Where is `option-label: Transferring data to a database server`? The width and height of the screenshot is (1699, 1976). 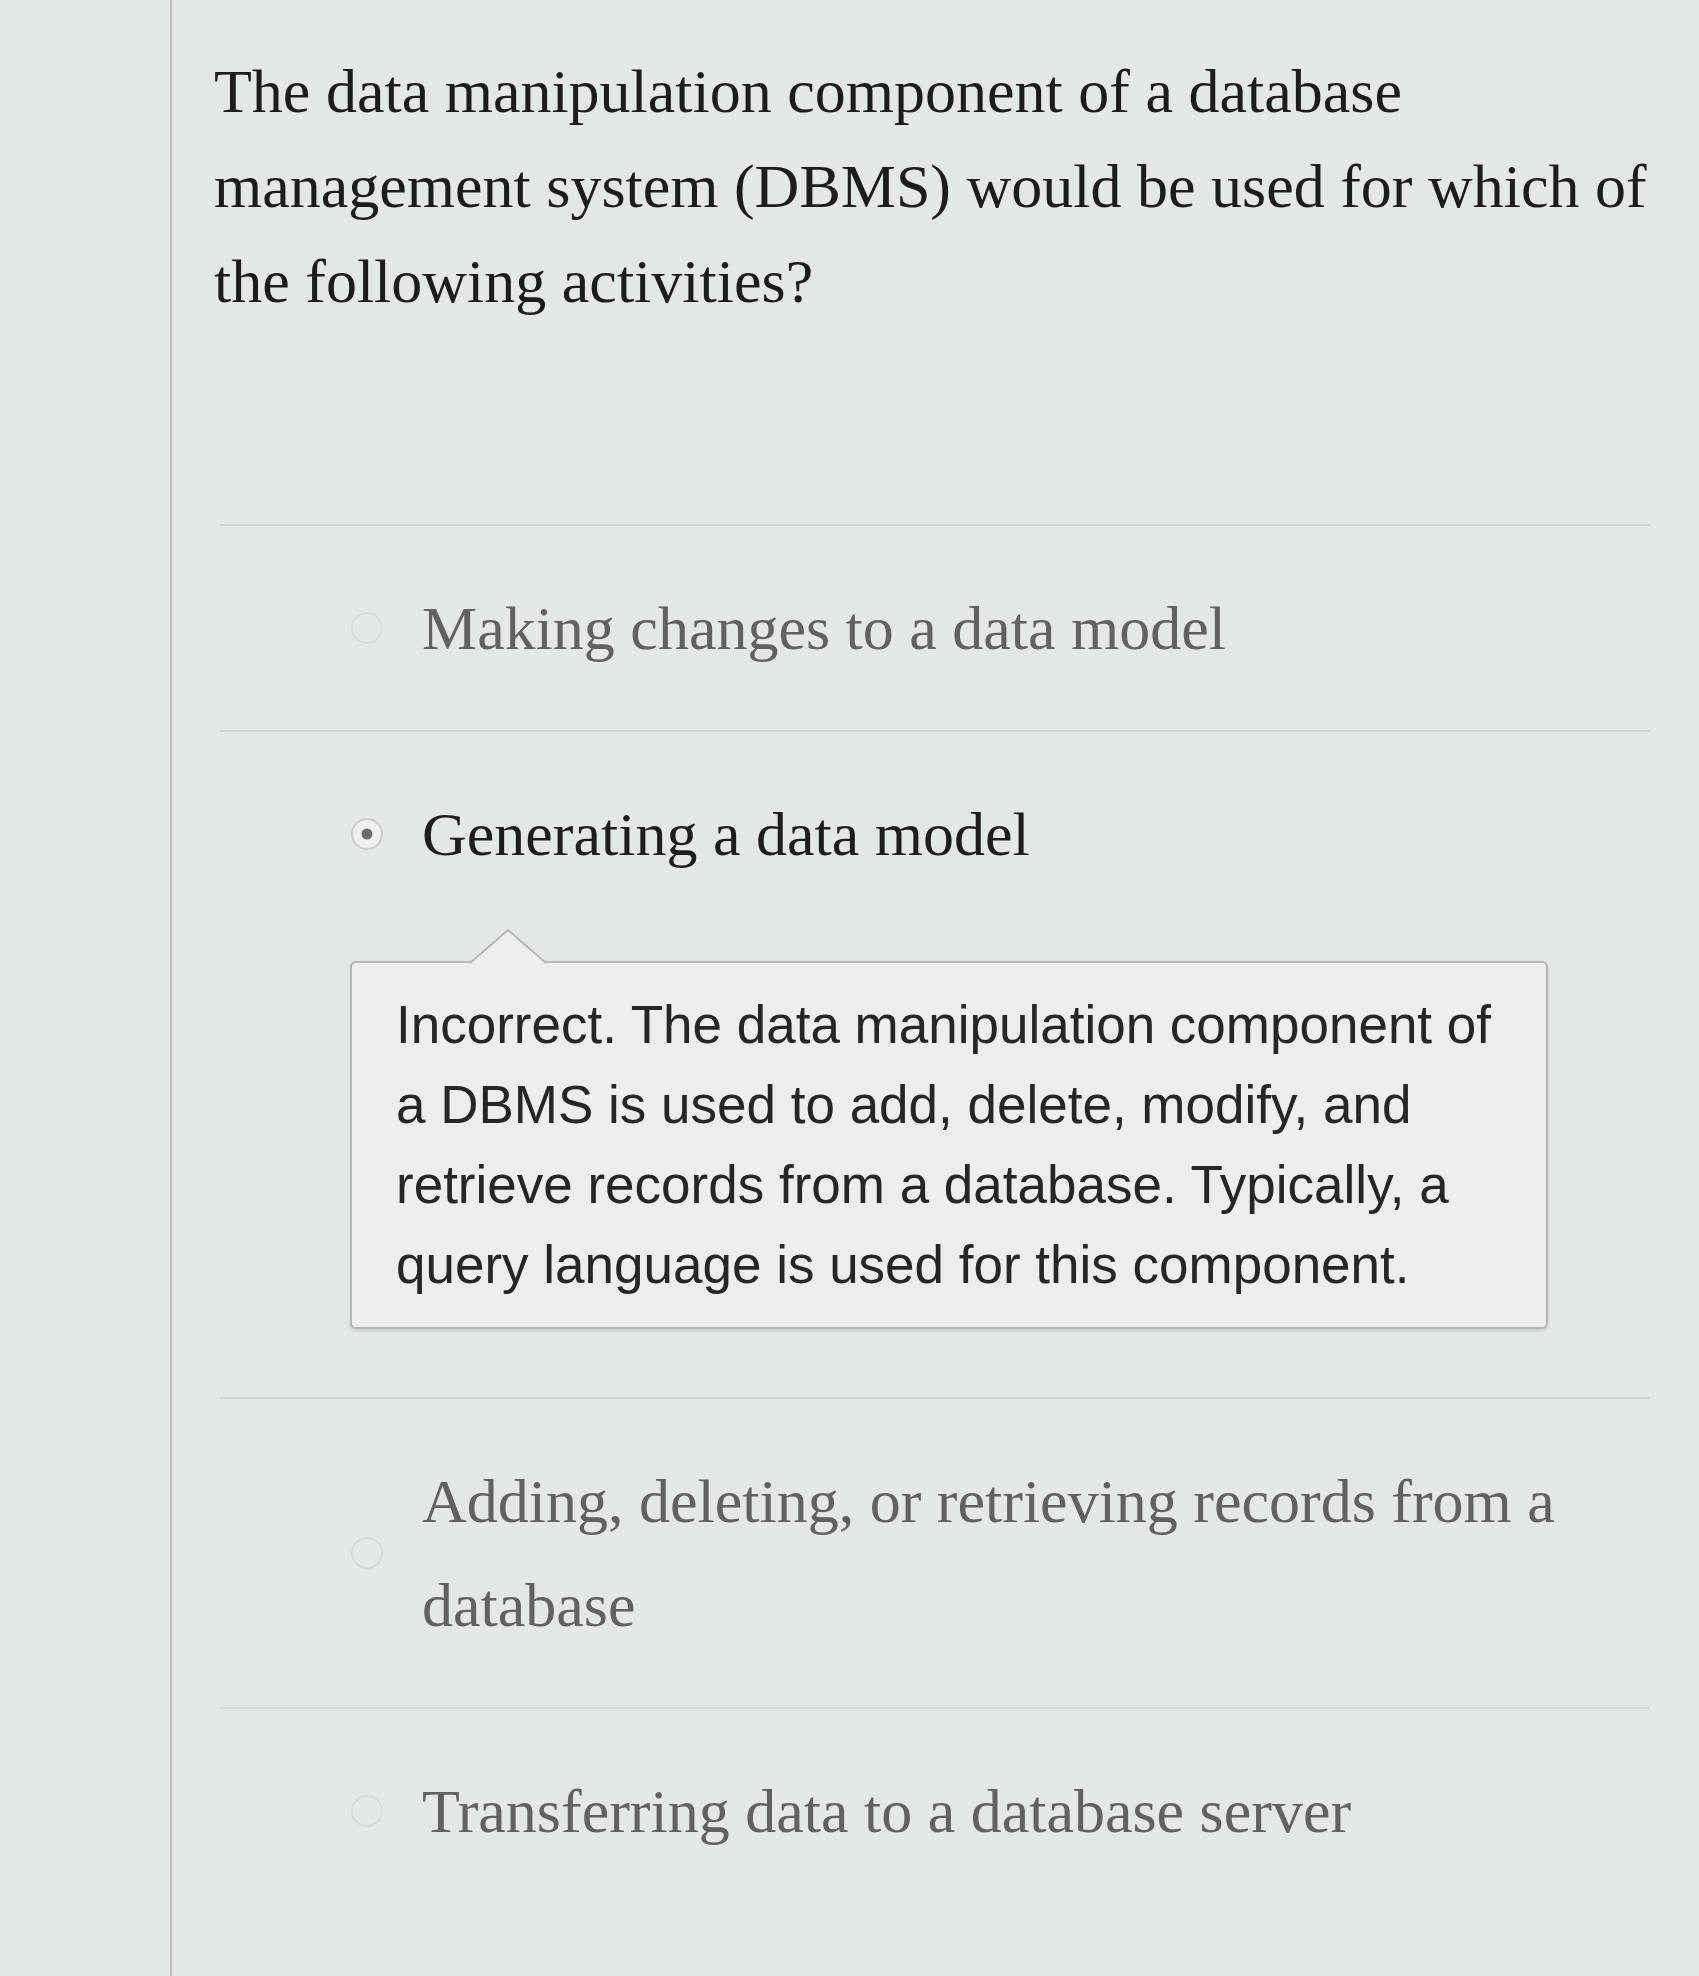
option-label: Transferring data to a database server is located at coordinates (887, 1811).